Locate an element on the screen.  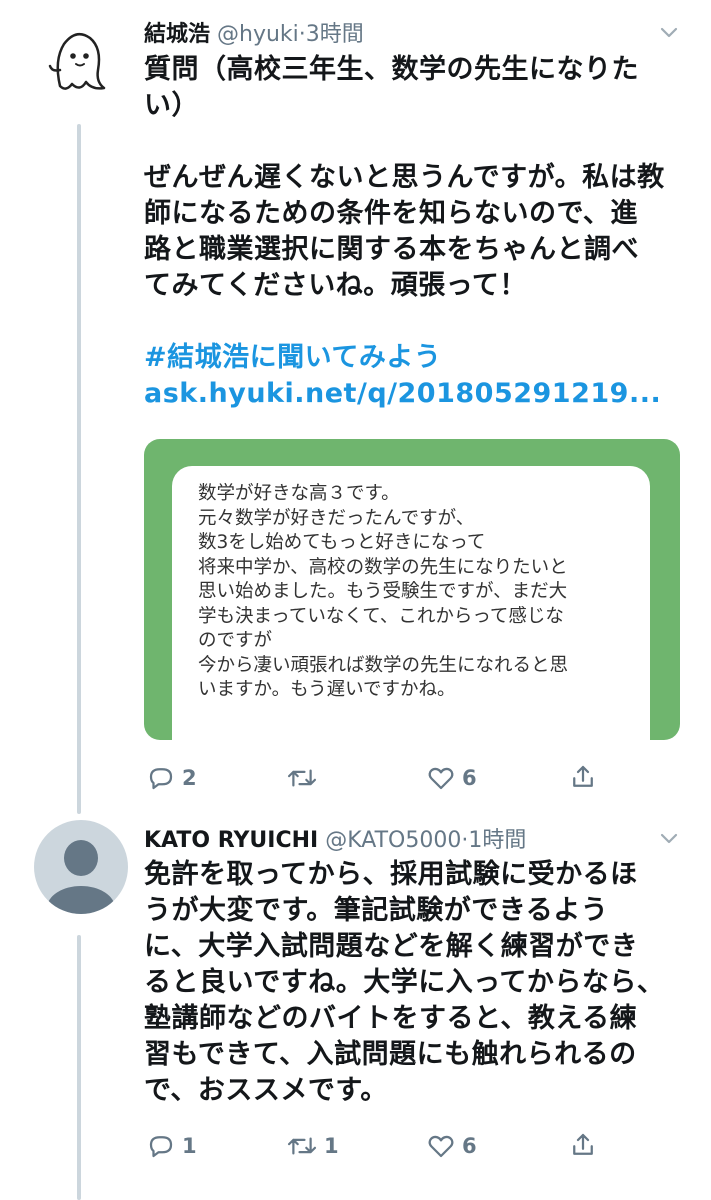
reply-count: 2 is located at coordinates (189, 778).